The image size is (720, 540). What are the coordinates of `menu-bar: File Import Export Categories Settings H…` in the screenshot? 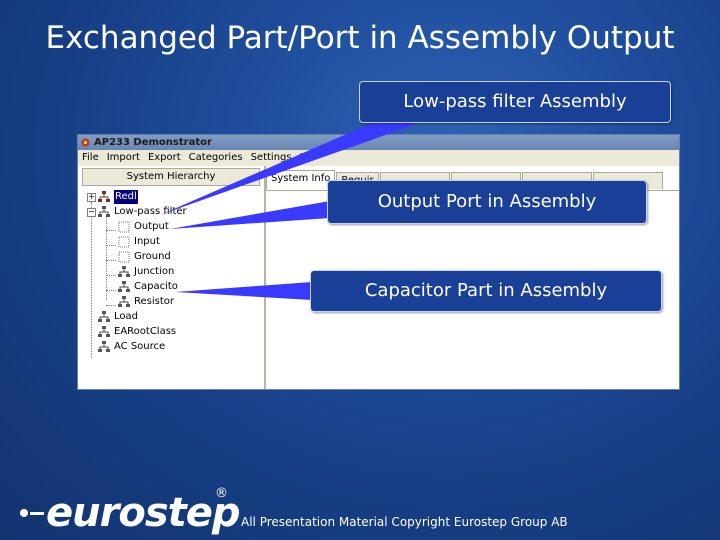 It's located at (378, 158).